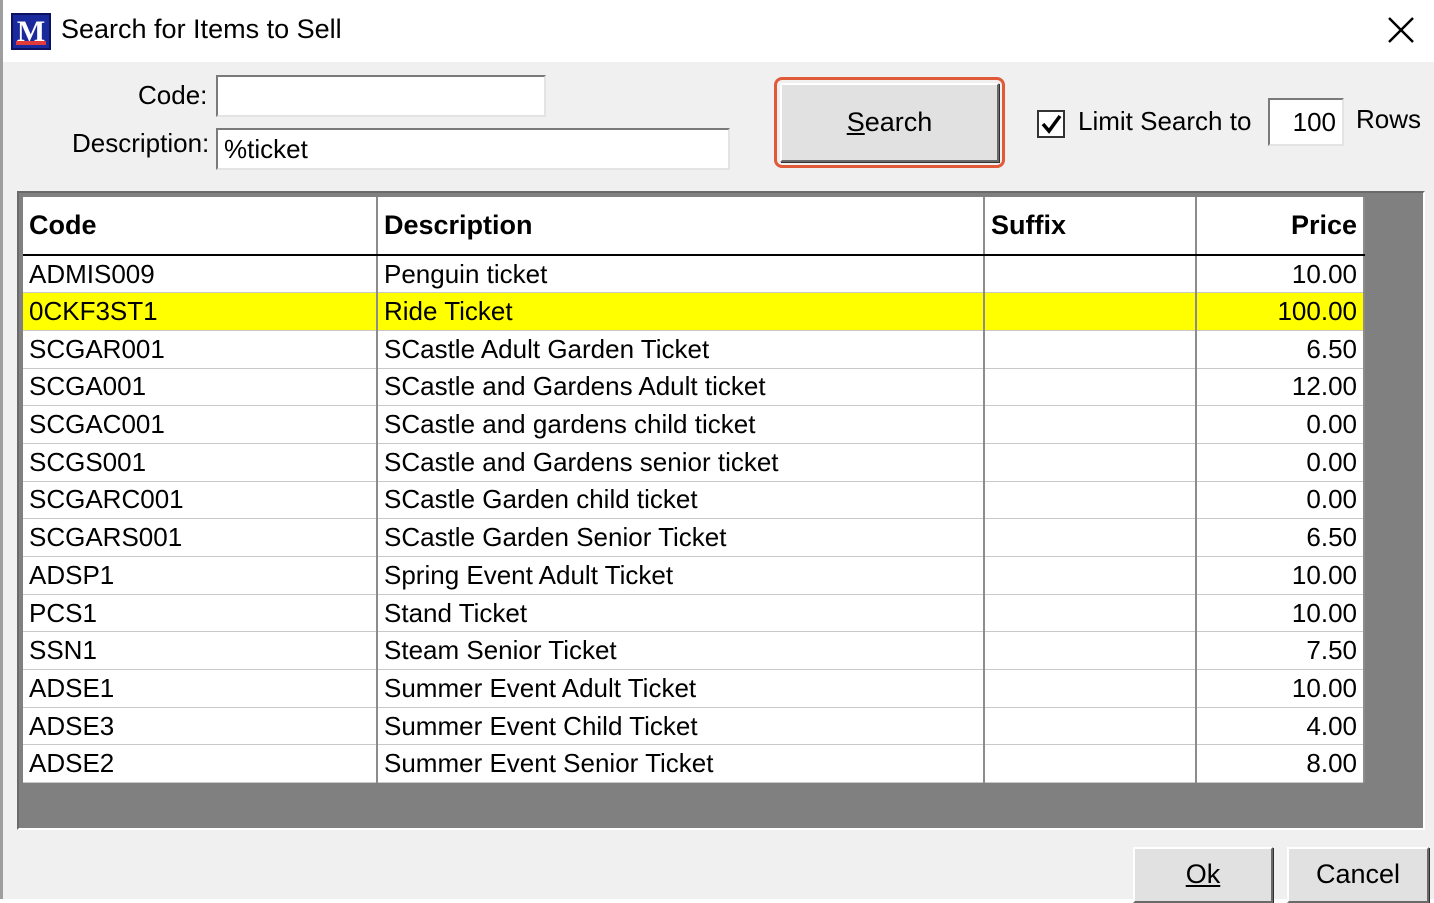 The image size is (1434, 903). Describe the element at coordinates (201, 29) in the screenshot. I see `window-title: Search for Items to Sell` at that location.